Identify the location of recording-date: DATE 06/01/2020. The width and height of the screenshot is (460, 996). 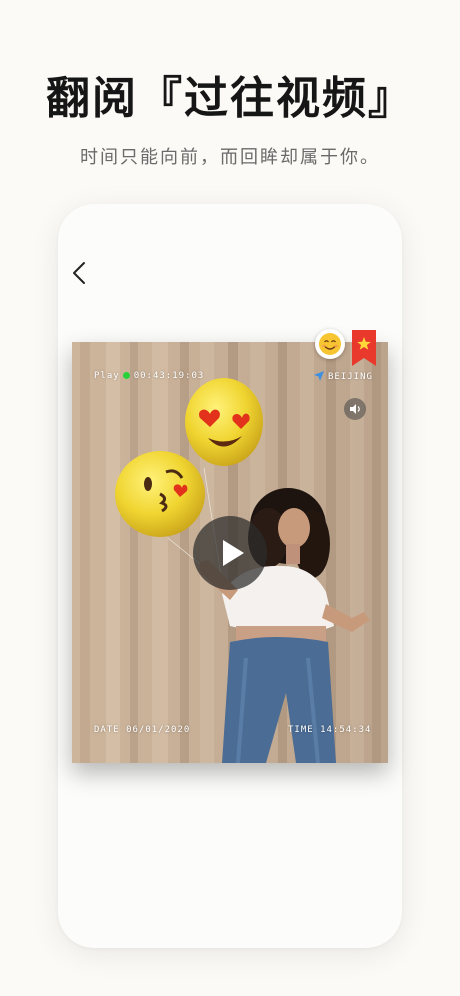
(142, 730).